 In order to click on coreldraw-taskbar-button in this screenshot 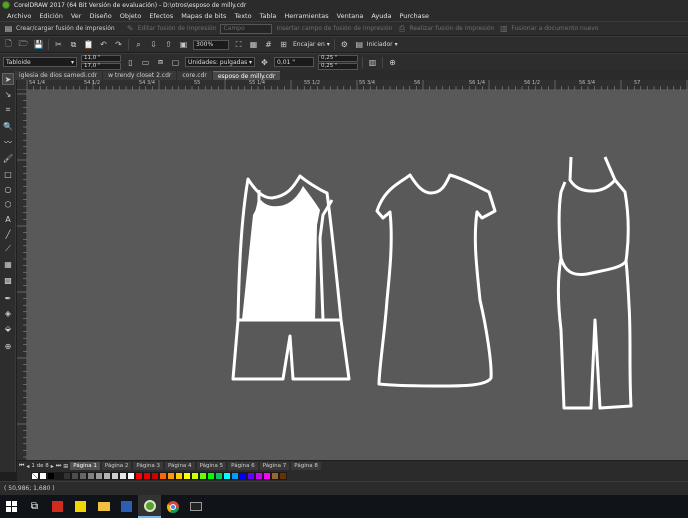, I will do `click(149, 506)`.